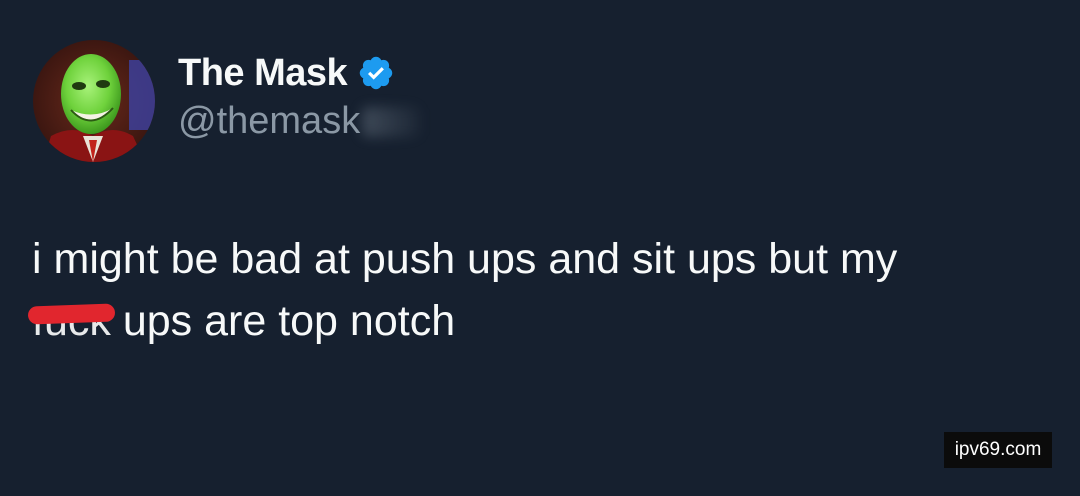 This screenshot has width=1080, height=496. I want to click on display-name: The Mask, so click(263, 73).